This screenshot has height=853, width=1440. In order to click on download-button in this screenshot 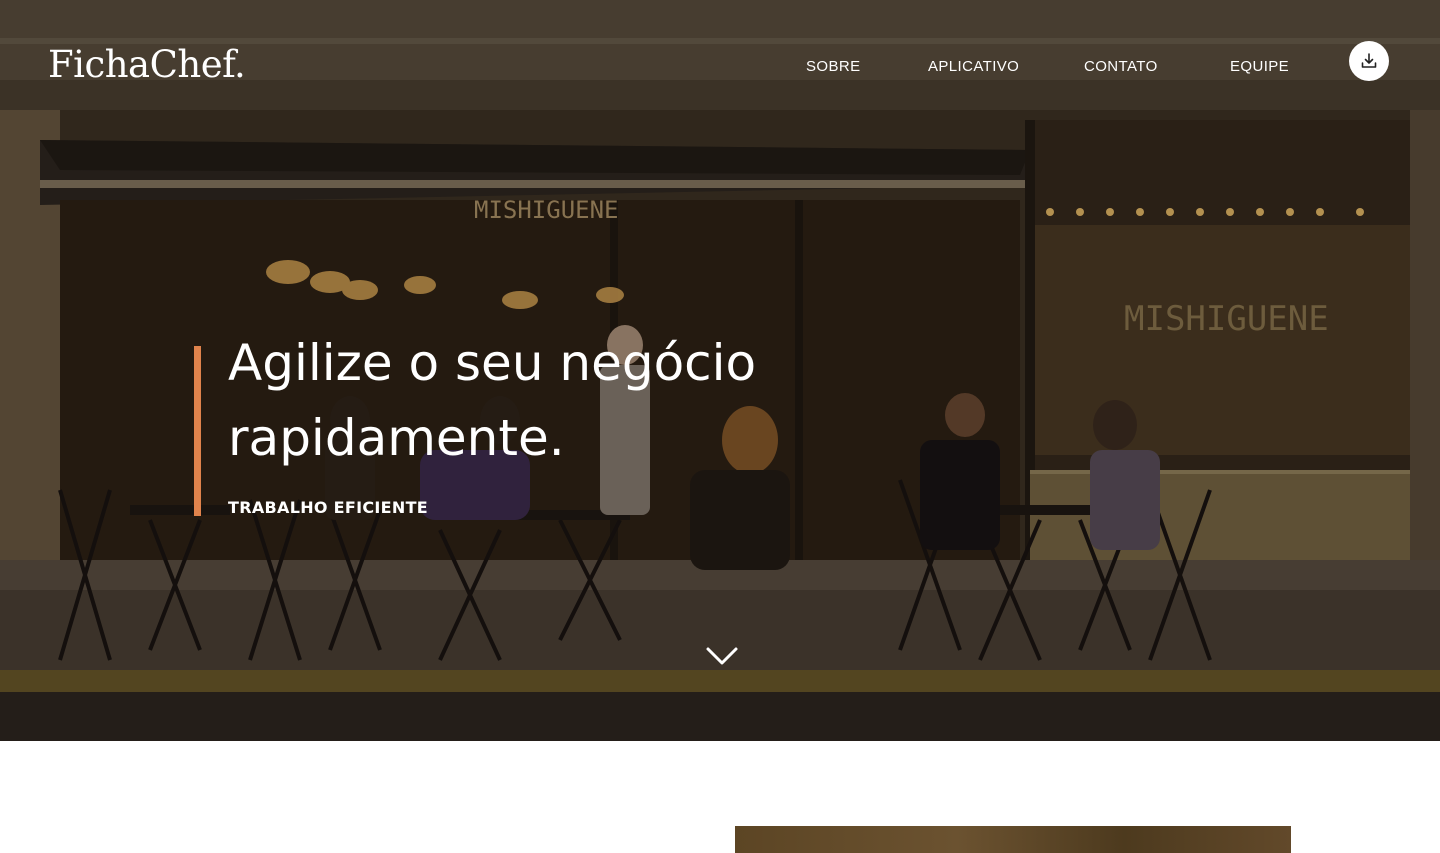, I will do `click(1369, 61)`.